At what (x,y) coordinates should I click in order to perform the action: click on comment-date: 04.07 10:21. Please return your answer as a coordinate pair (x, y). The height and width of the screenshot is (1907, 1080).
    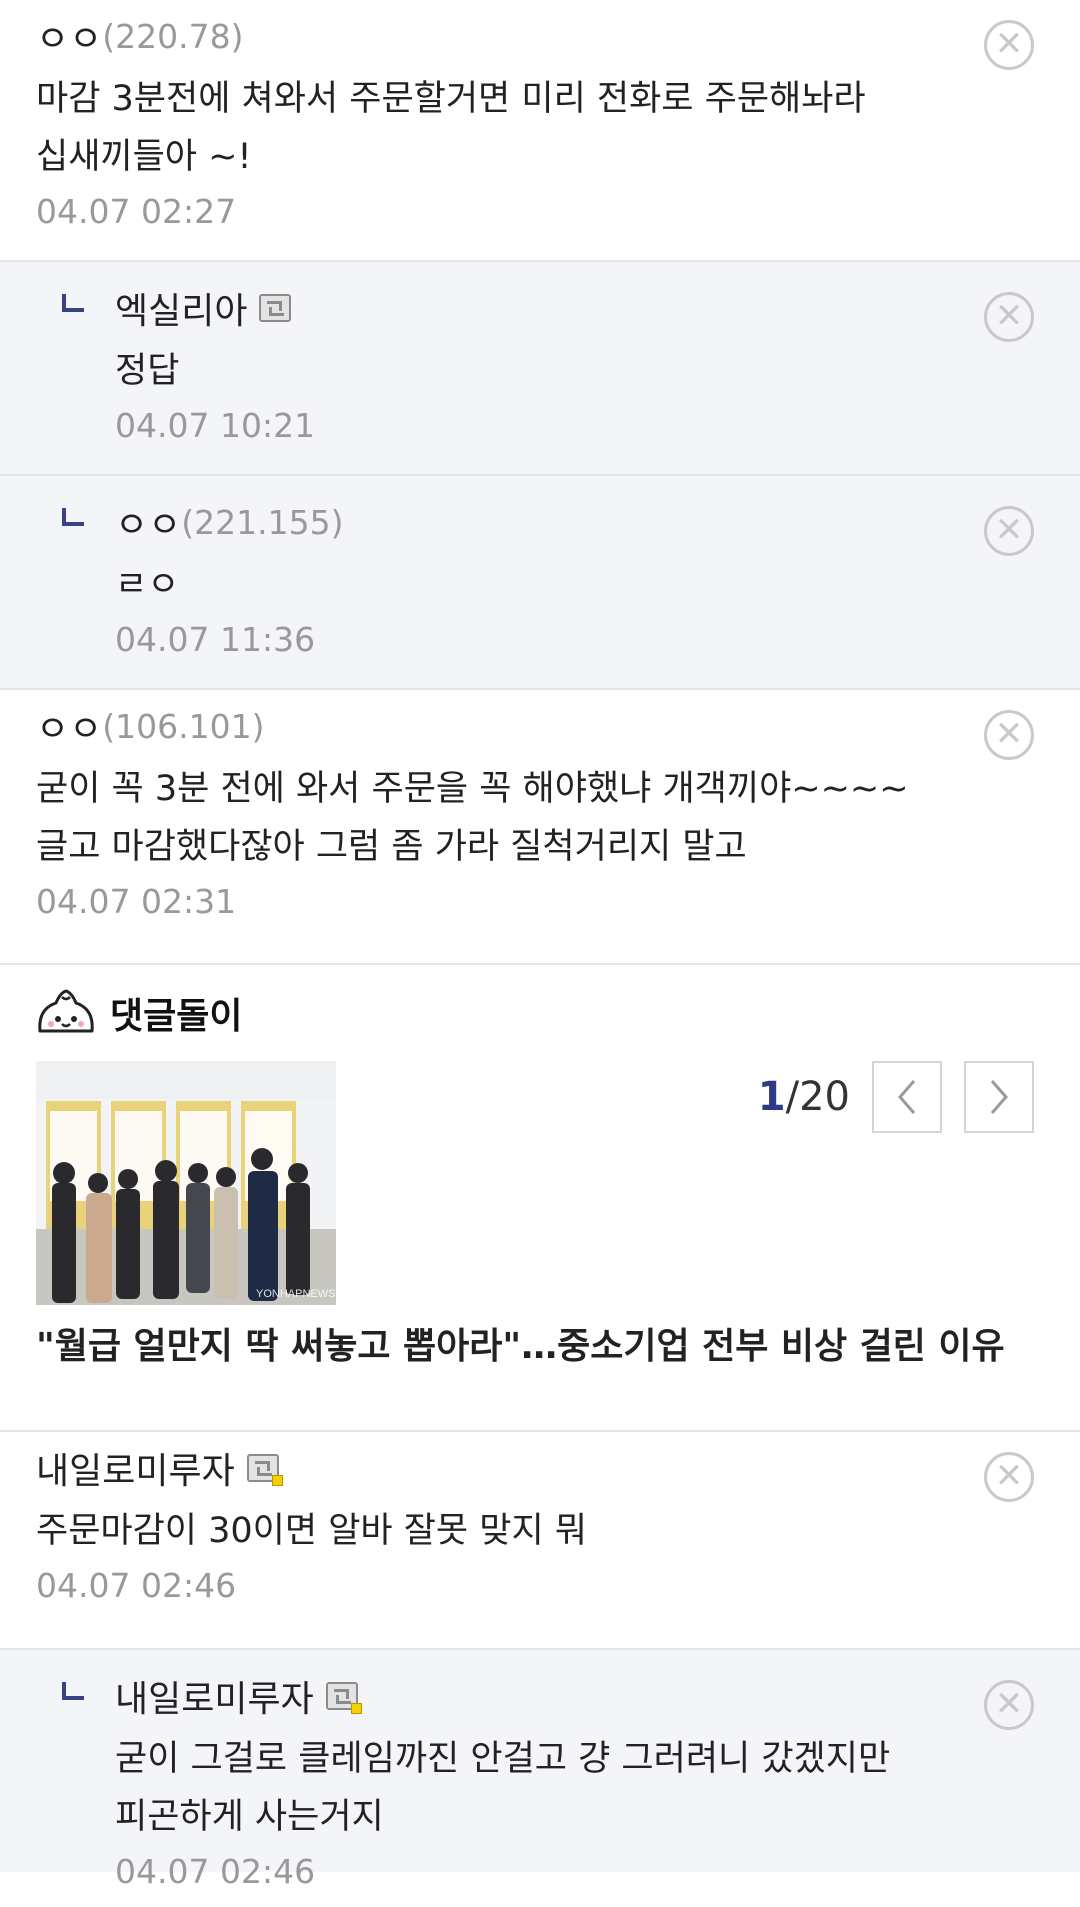
    Looking at the image, I should click on (215, 425).